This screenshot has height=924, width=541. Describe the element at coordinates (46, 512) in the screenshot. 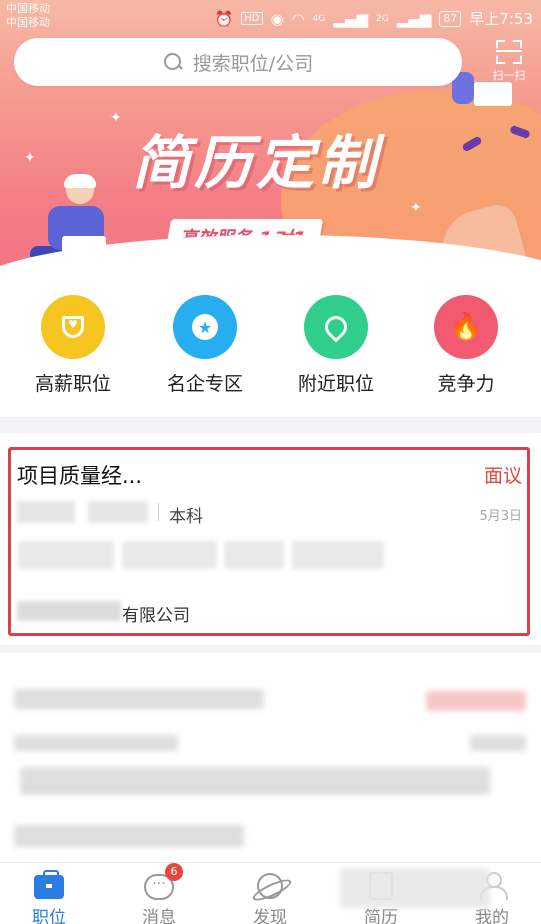

I see `redacted-location` at that location.